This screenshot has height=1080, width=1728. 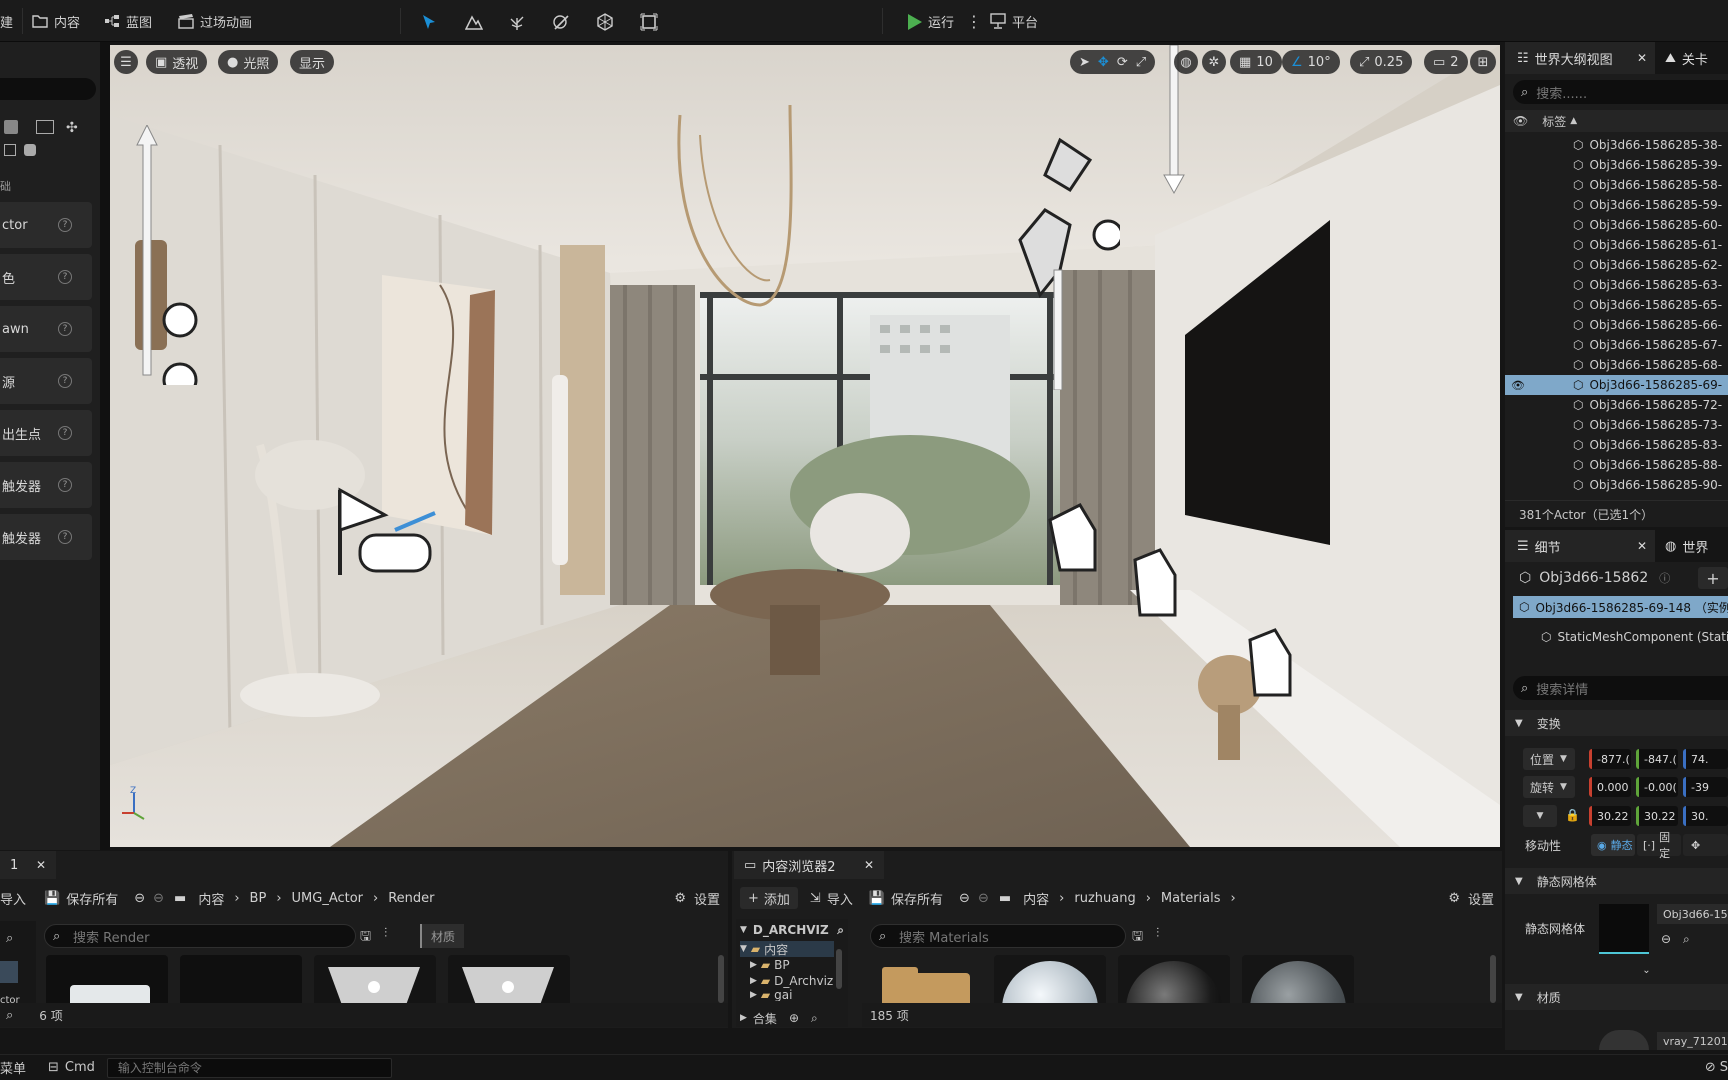 What do you see at coordinates (1616, 345) in the screenshot?
I see `outliner-row: ⬡ Obj3d66-1586285-67-` at bounding box center [1616, 345].